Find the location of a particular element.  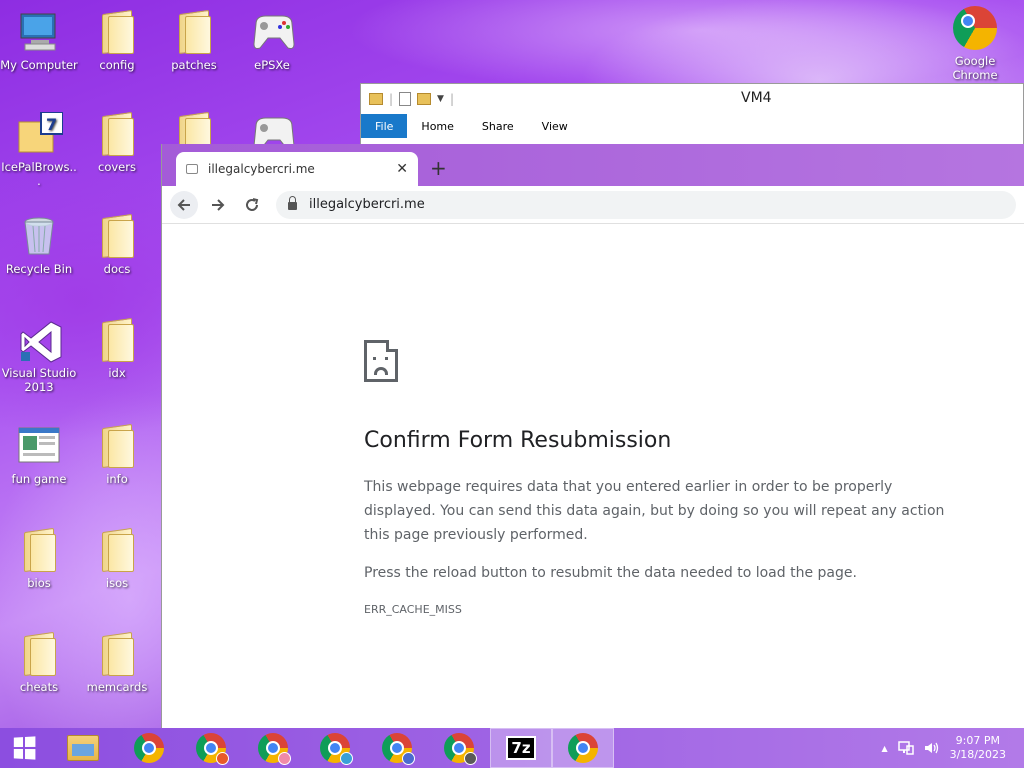

desktop-icon-label: Google Chrome is located at coordinates (975, 68).